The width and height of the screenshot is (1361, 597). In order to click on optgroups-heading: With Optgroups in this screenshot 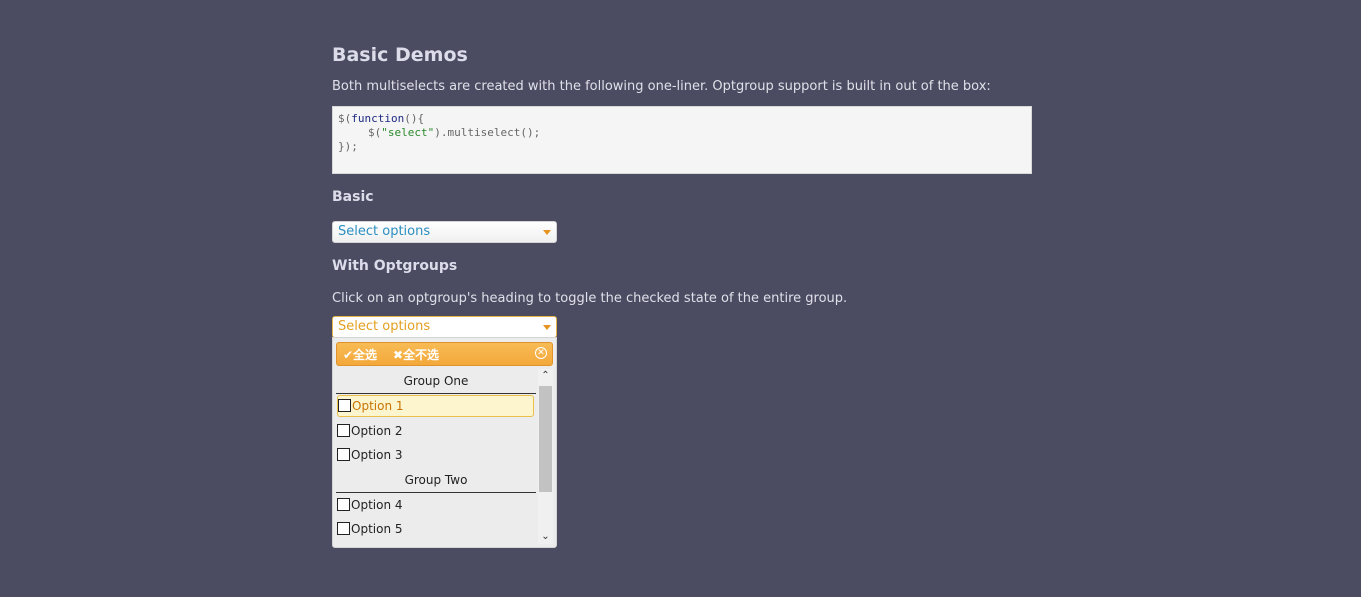, I will do `click(395, 266)`.